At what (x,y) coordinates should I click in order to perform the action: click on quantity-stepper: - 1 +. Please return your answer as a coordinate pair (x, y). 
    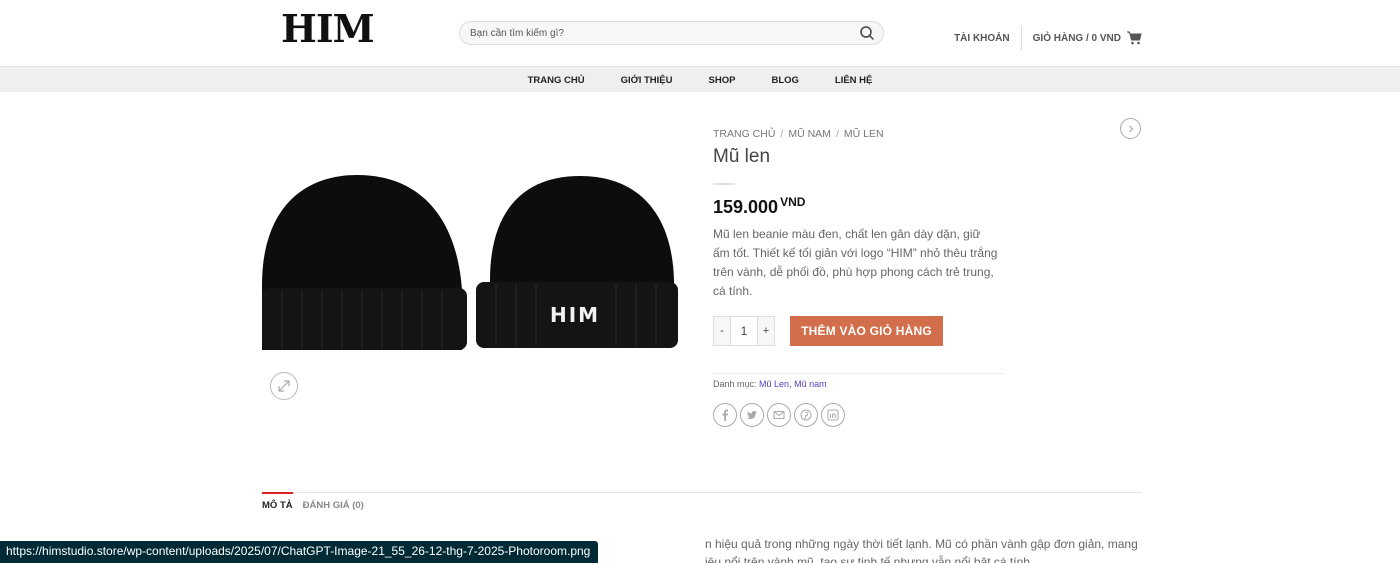
    Looking at the image, I should click on (744, 331).